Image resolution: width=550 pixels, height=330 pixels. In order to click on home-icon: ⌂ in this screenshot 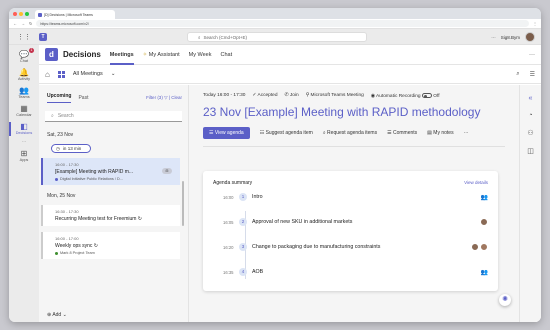, I will do `click(47, 74)`.